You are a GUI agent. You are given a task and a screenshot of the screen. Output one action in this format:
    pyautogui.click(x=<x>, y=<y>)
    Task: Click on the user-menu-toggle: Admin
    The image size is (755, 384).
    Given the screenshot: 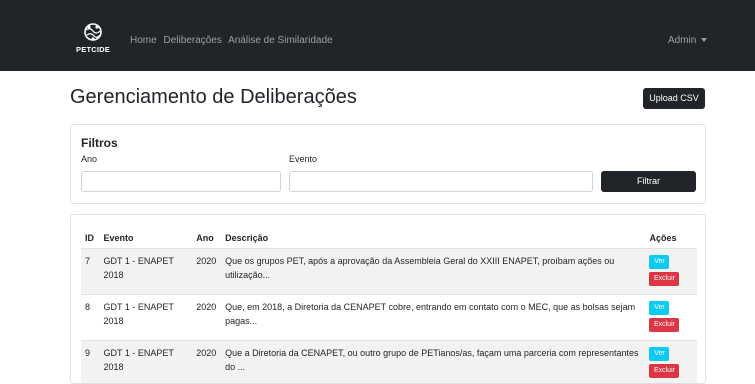 What is the action you would take?
    pyautogui.click(x=688, y=40)
    